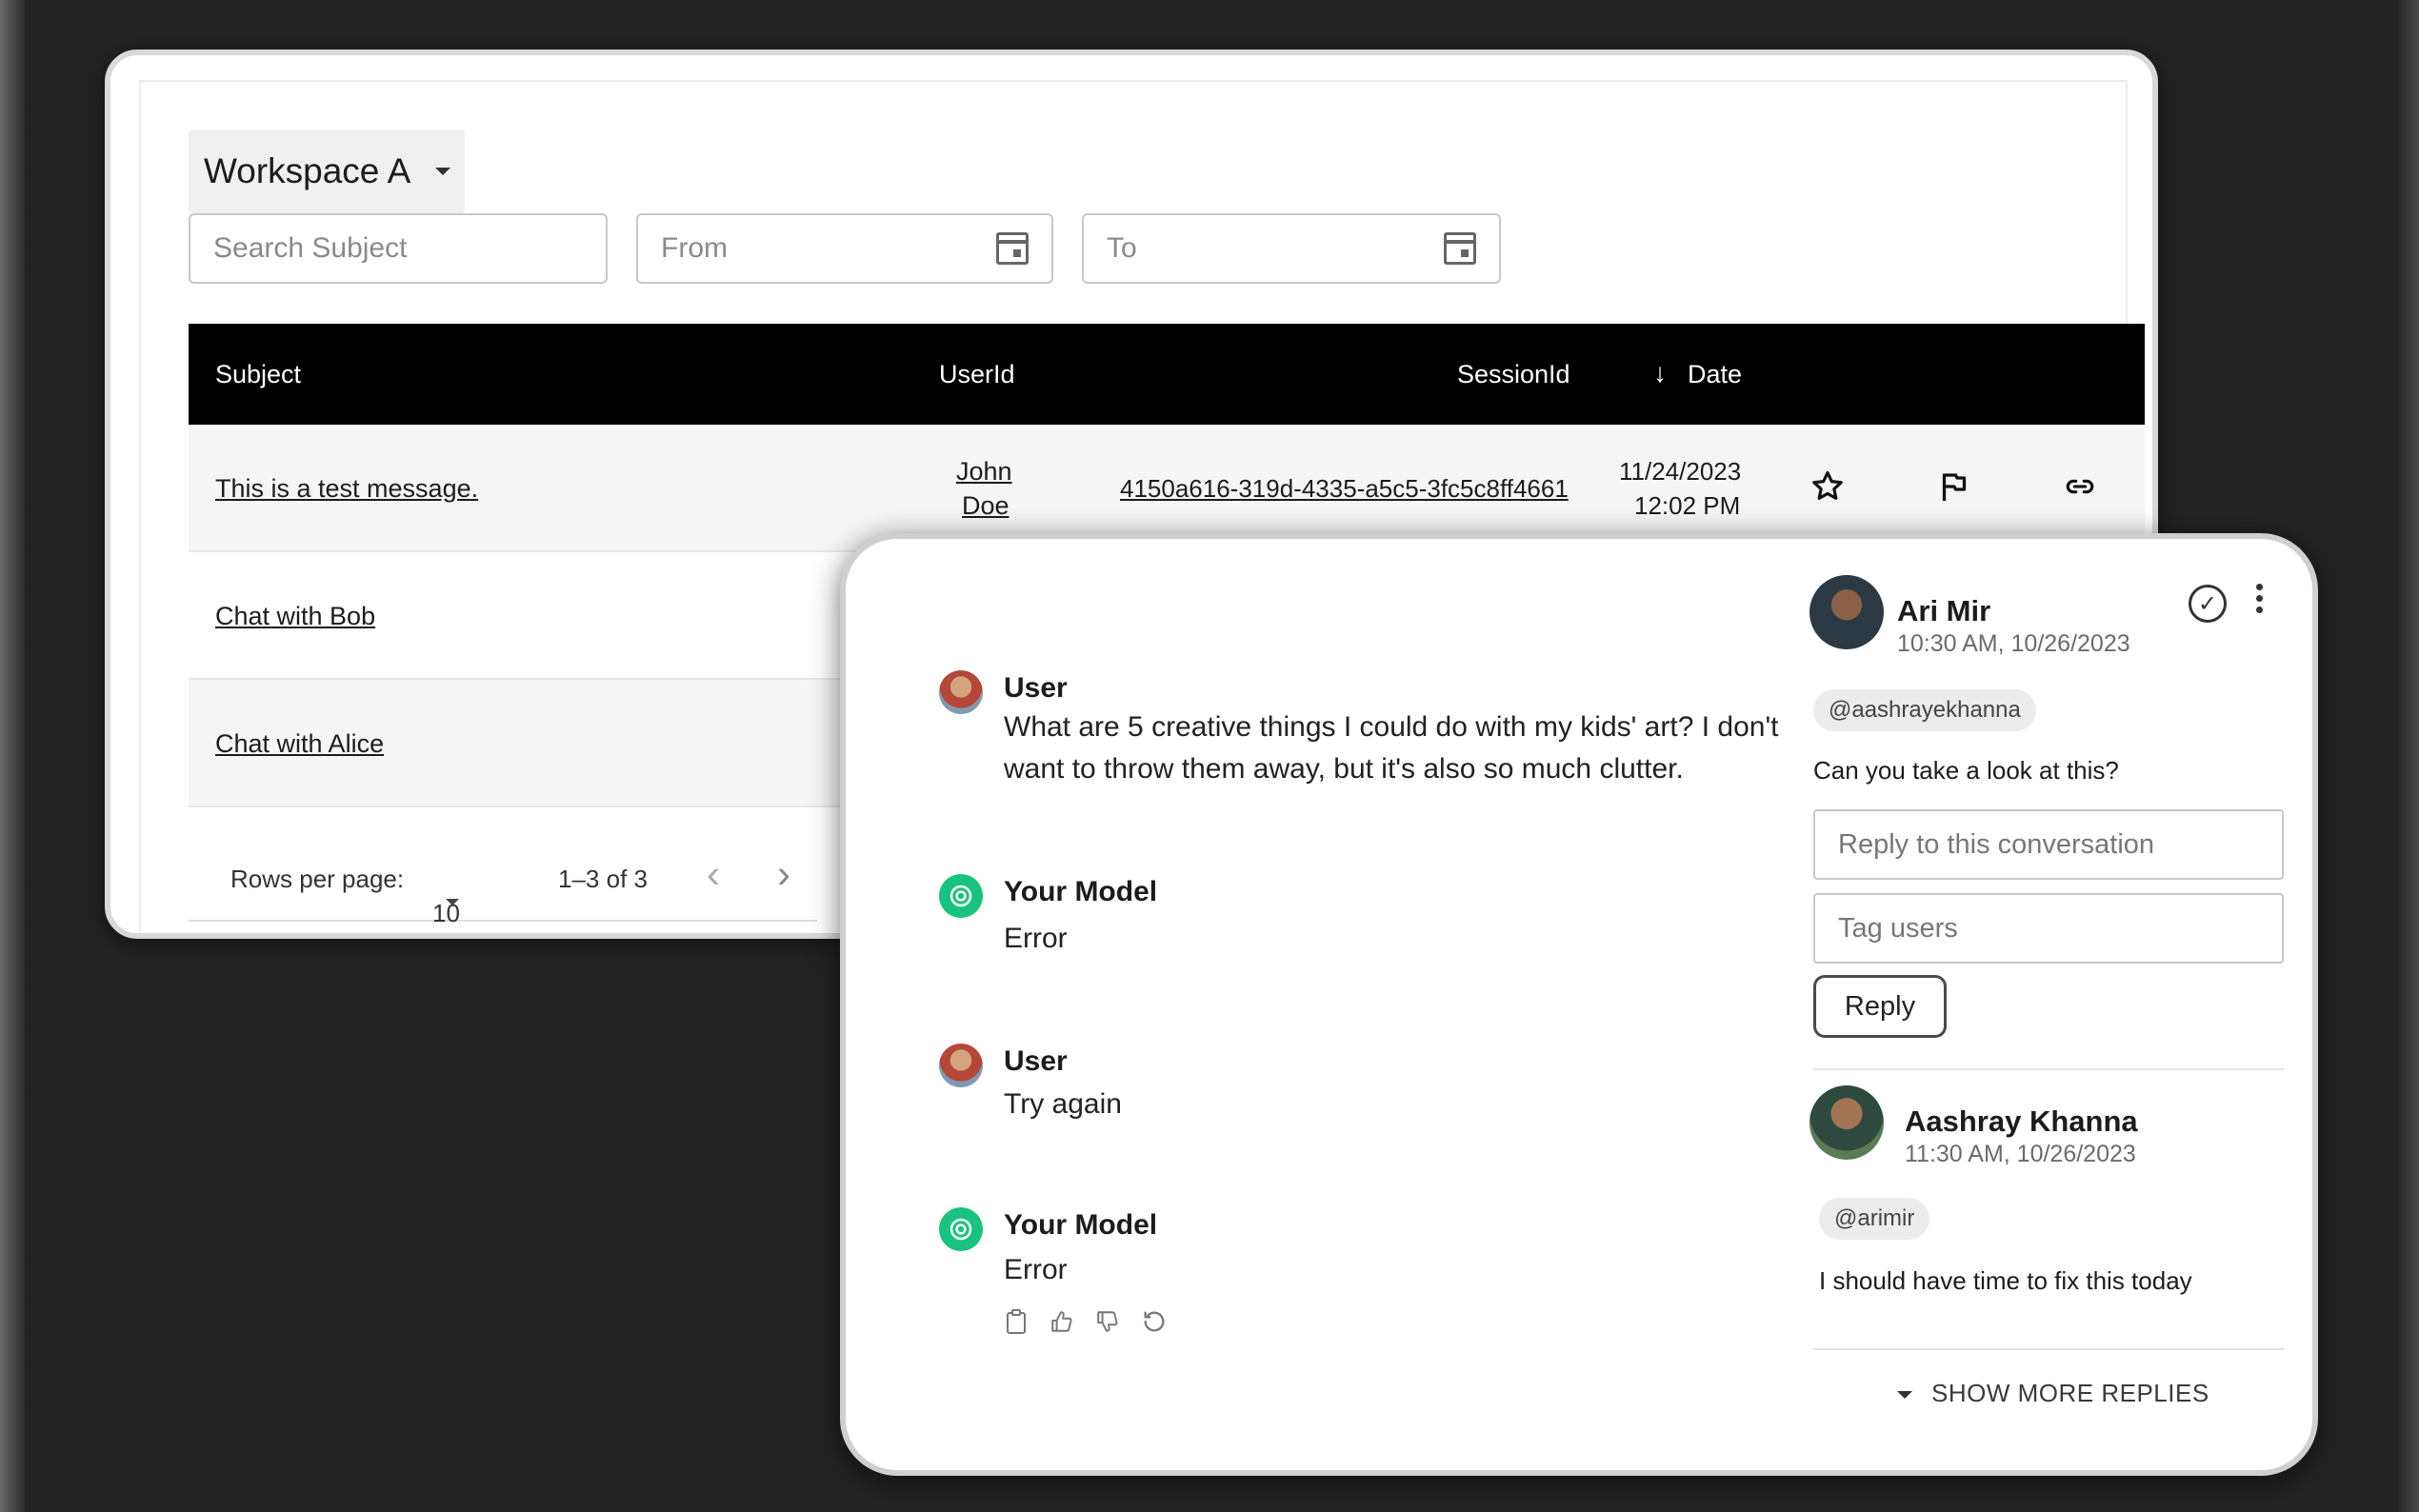 Image resolution: width=2419 pixels, height=1512 pixels. I want to click on star-icon, so click(1827, 489).